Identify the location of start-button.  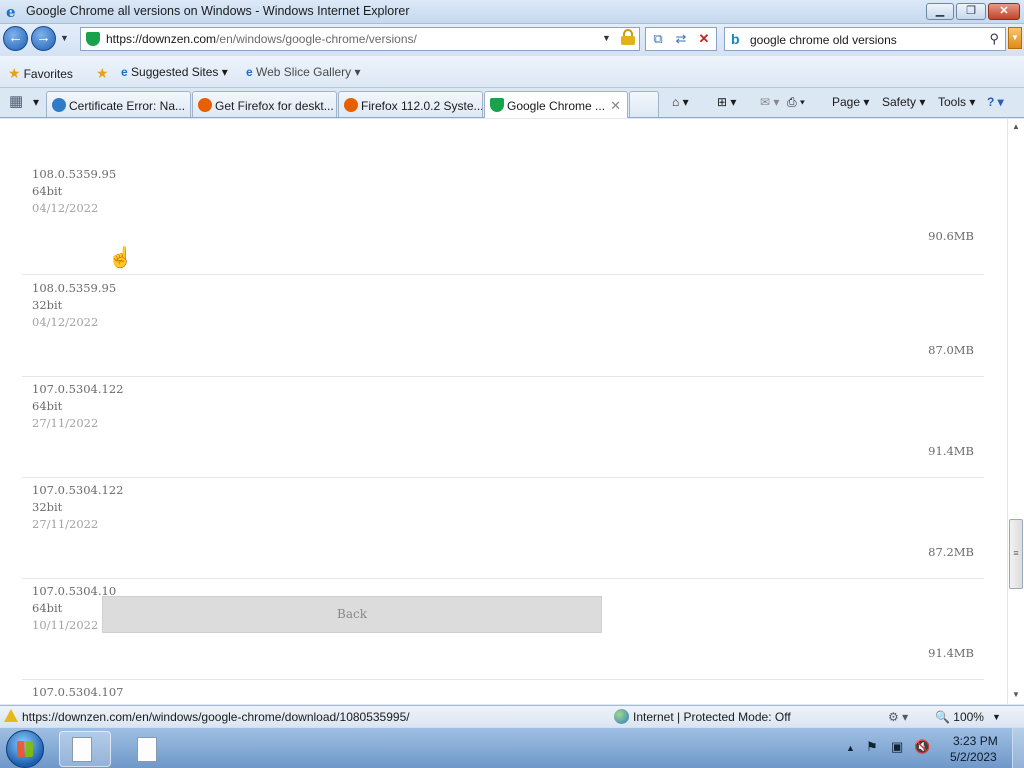
(25, 749).